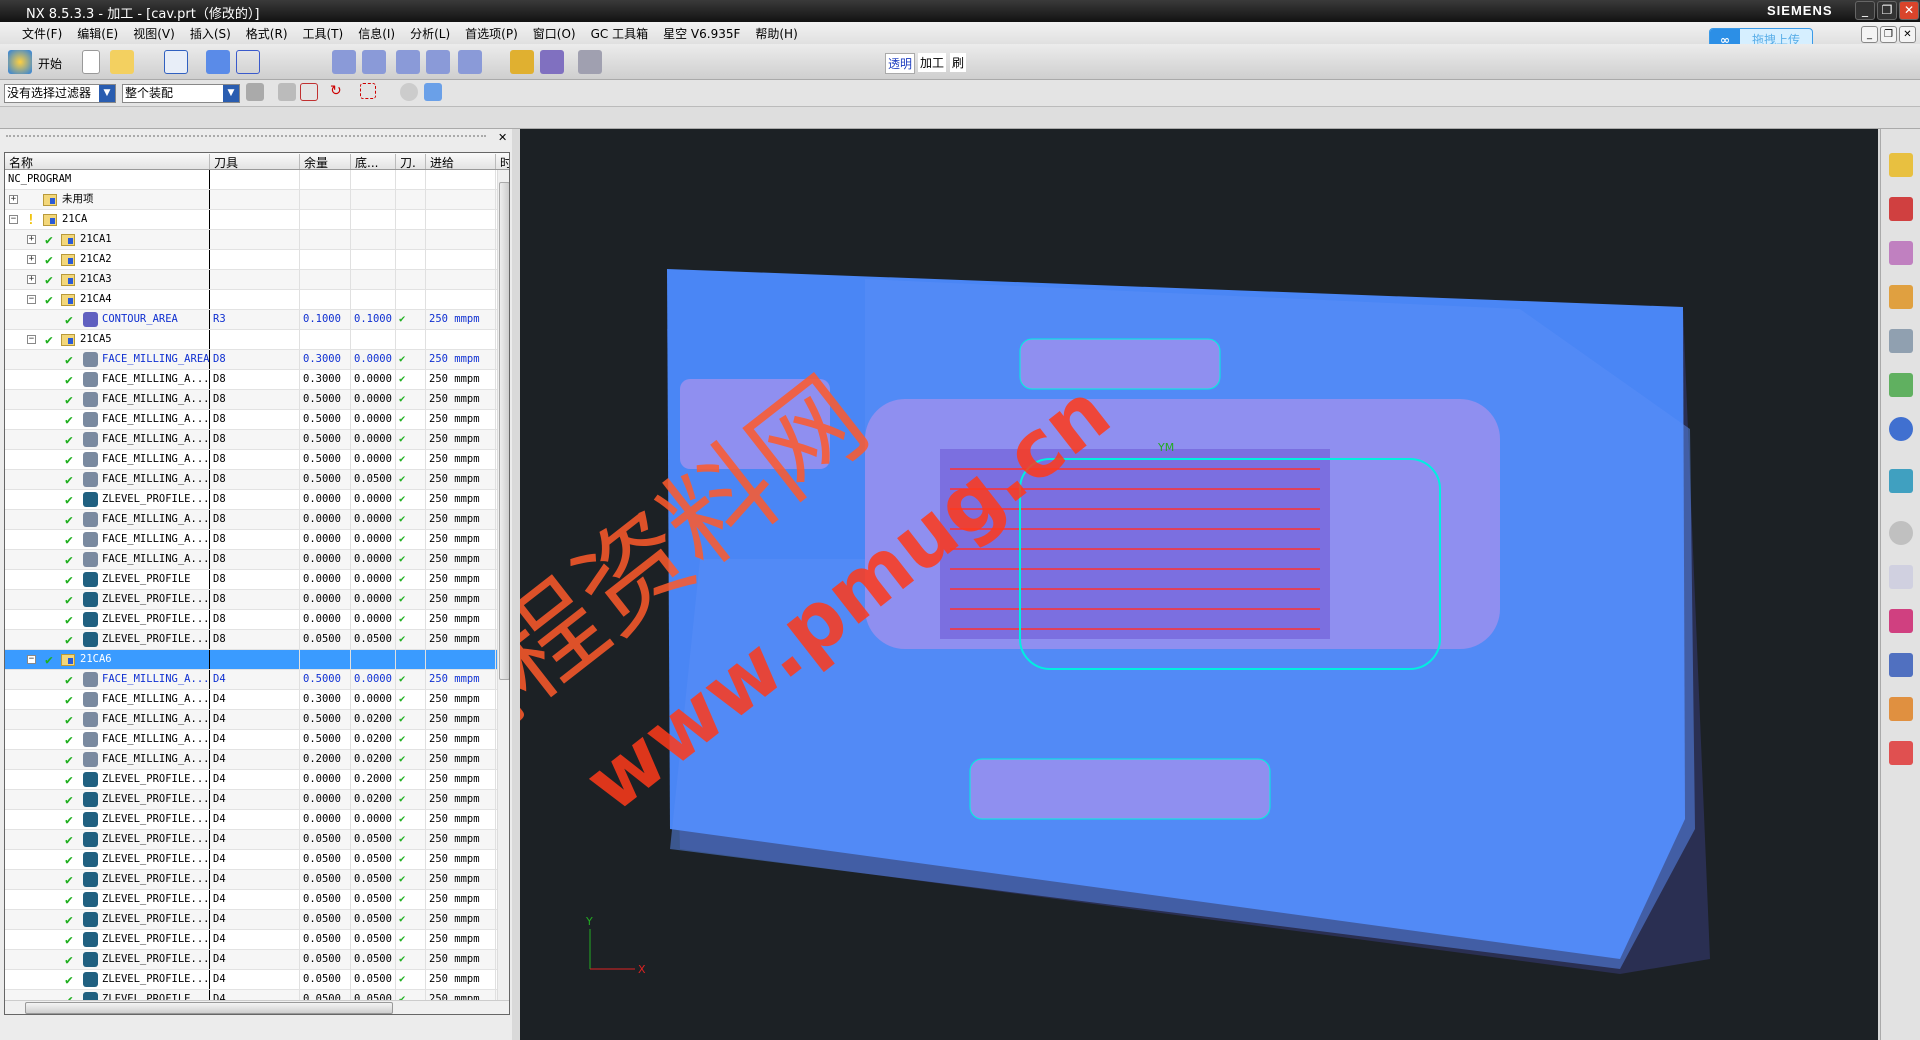 This screenshot has width=1920, height=1040. What do you see at coordinates (248, 62) in the screenshot?
I see `wireframe-view-icon` at bounding box center [248, 62].